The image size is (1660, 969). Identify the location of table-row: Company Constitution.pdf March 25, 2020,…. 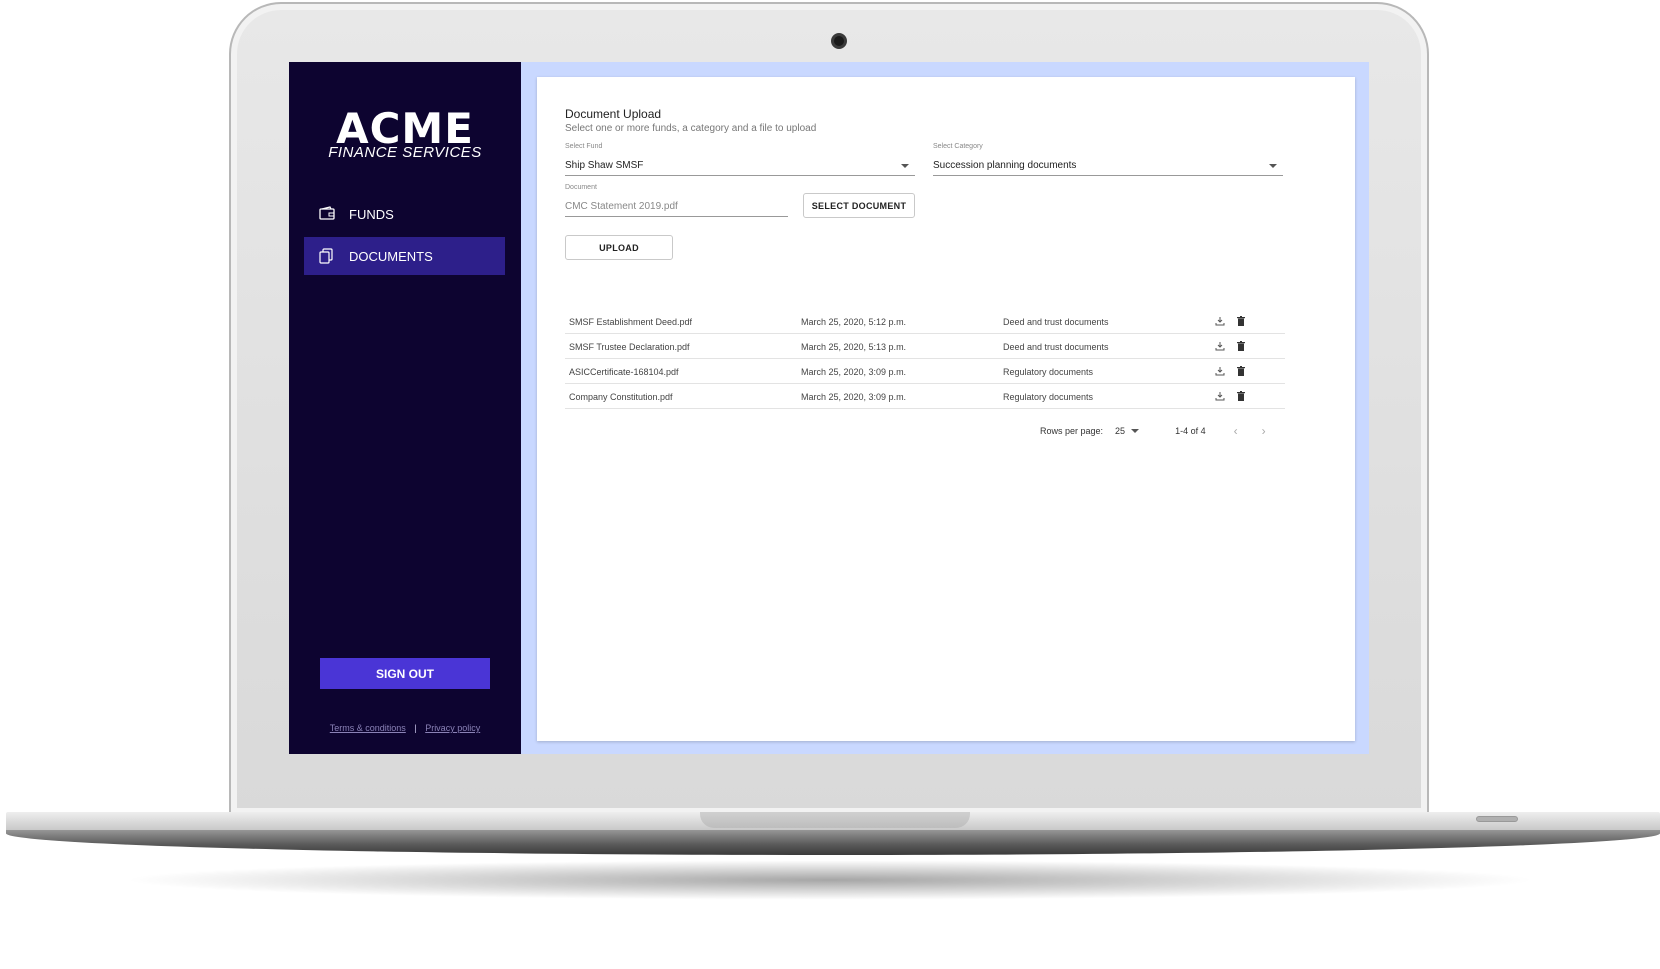
(925, 396).